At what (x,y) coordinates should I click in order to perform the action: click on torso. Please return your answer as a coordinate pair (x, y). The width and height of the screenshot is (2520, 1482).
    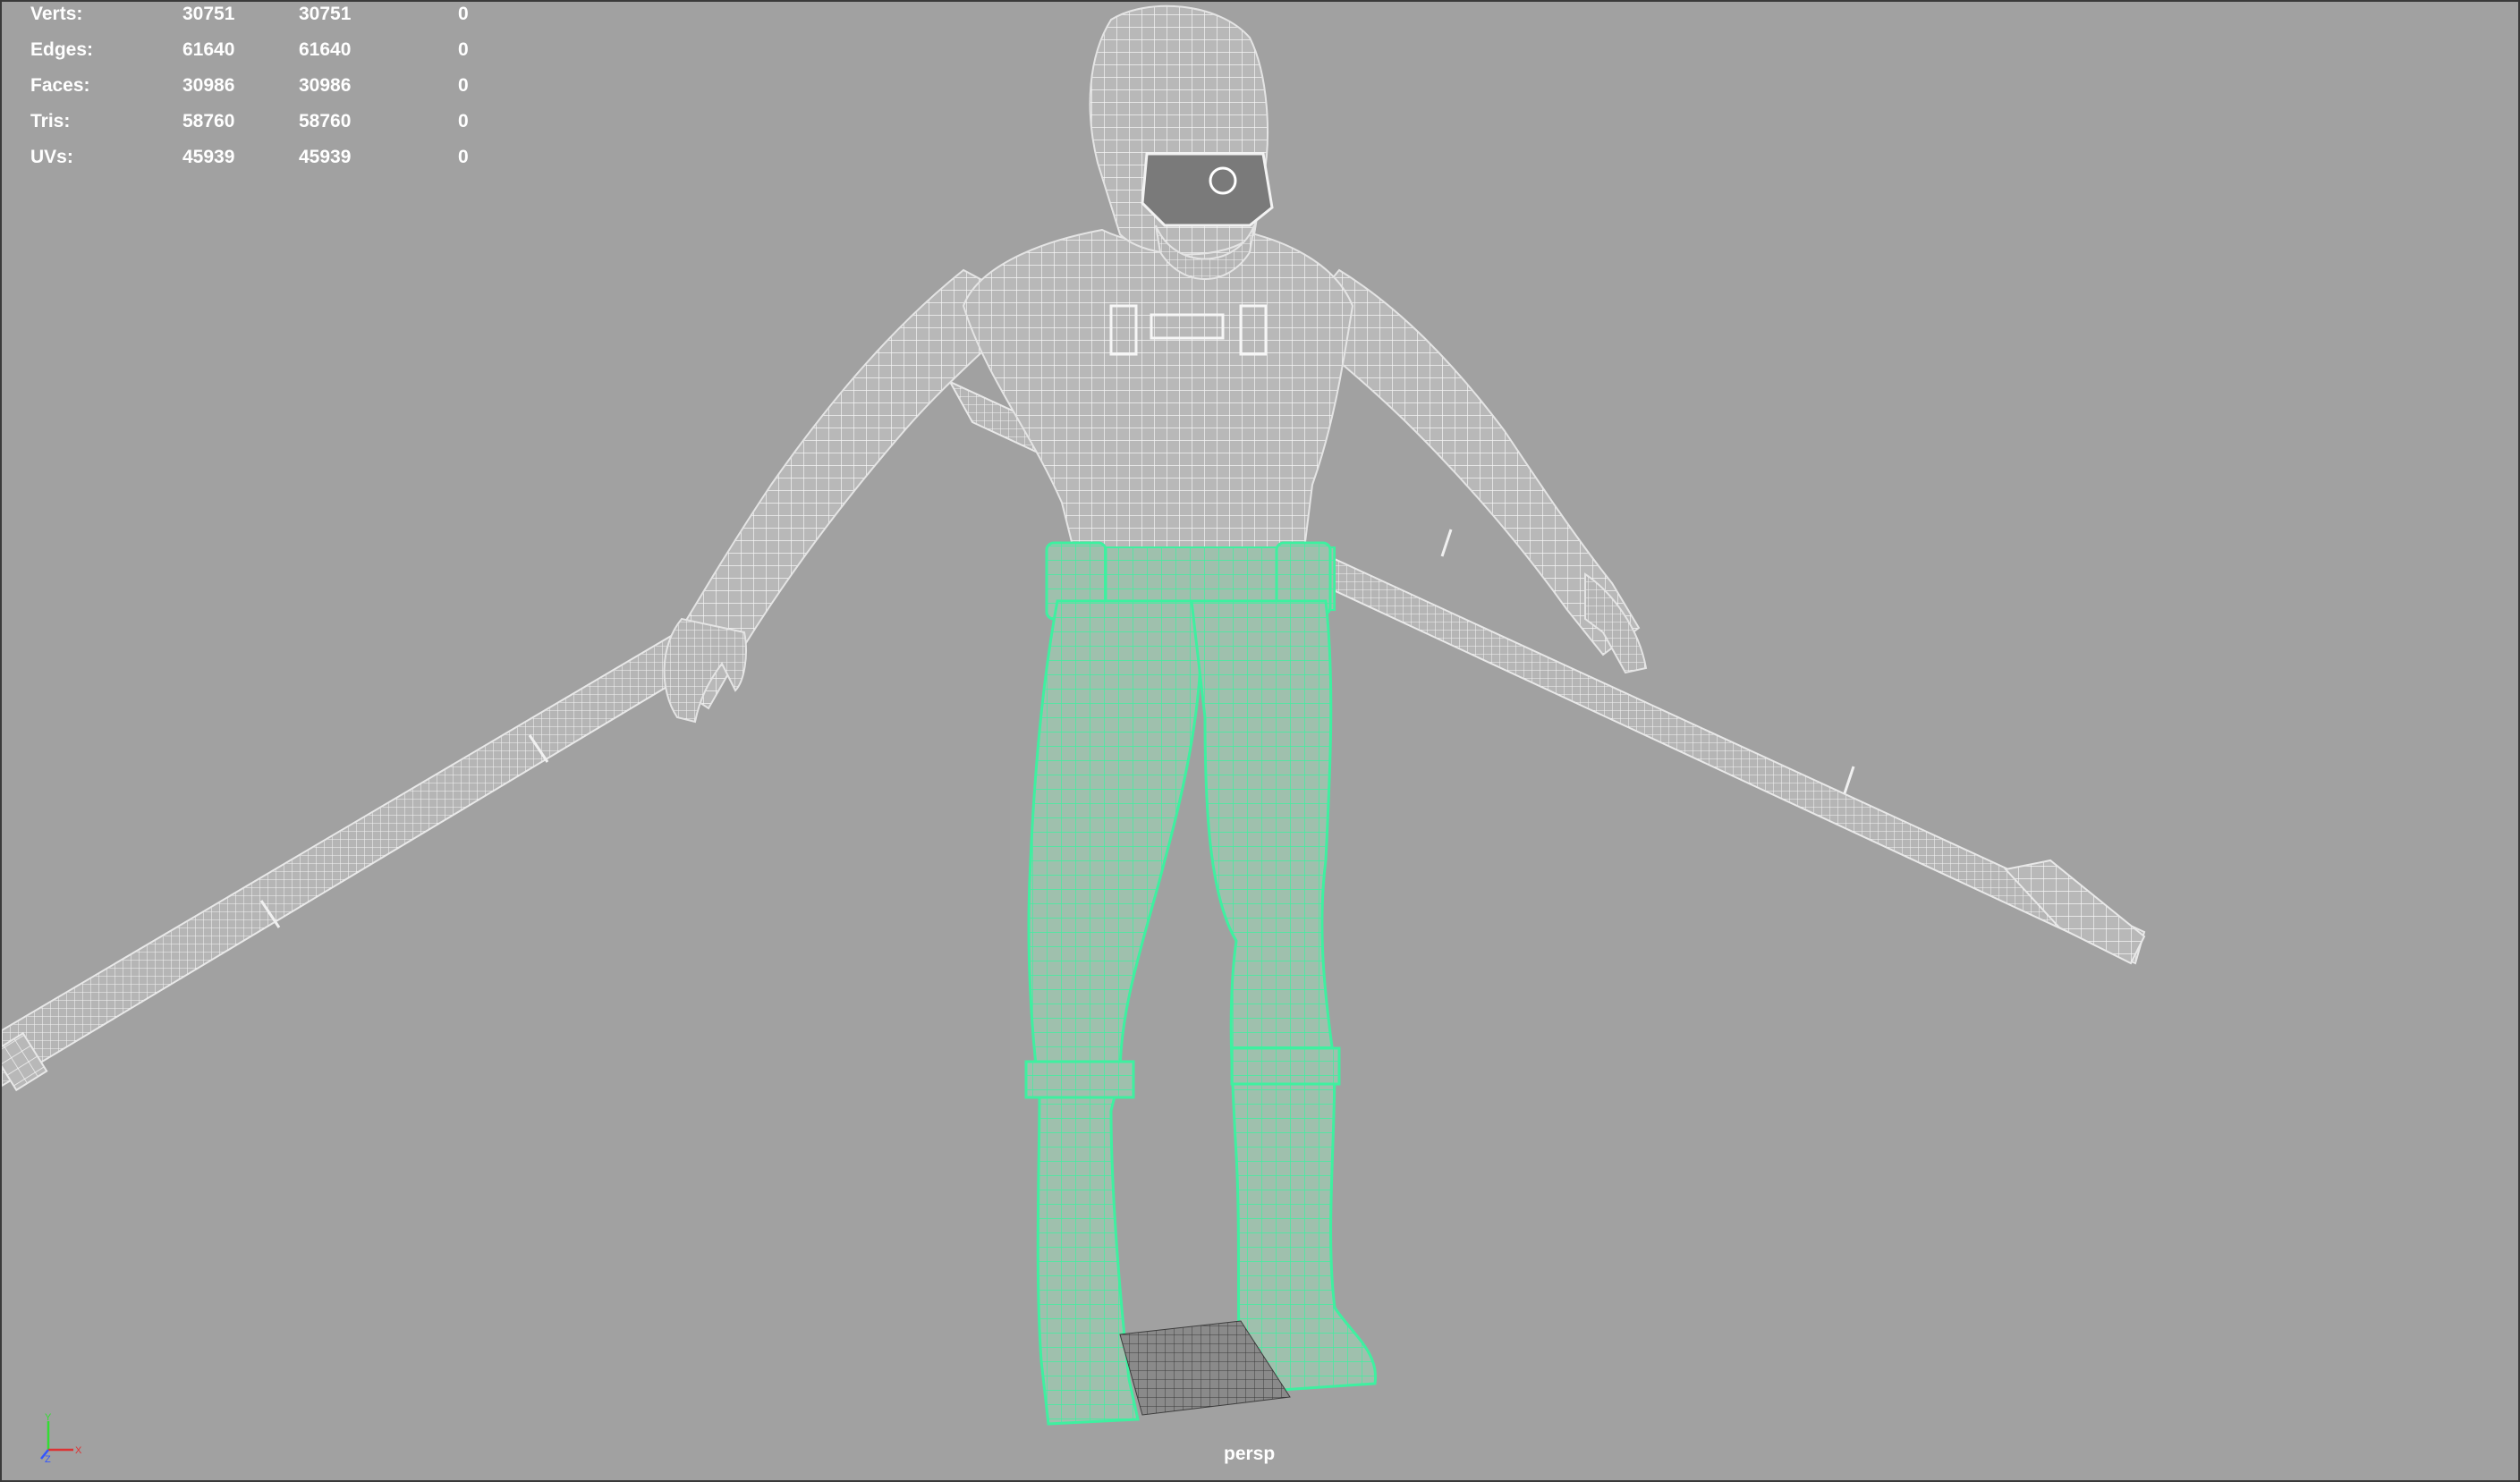
    Looking at the image, I should click on (1158, 392).